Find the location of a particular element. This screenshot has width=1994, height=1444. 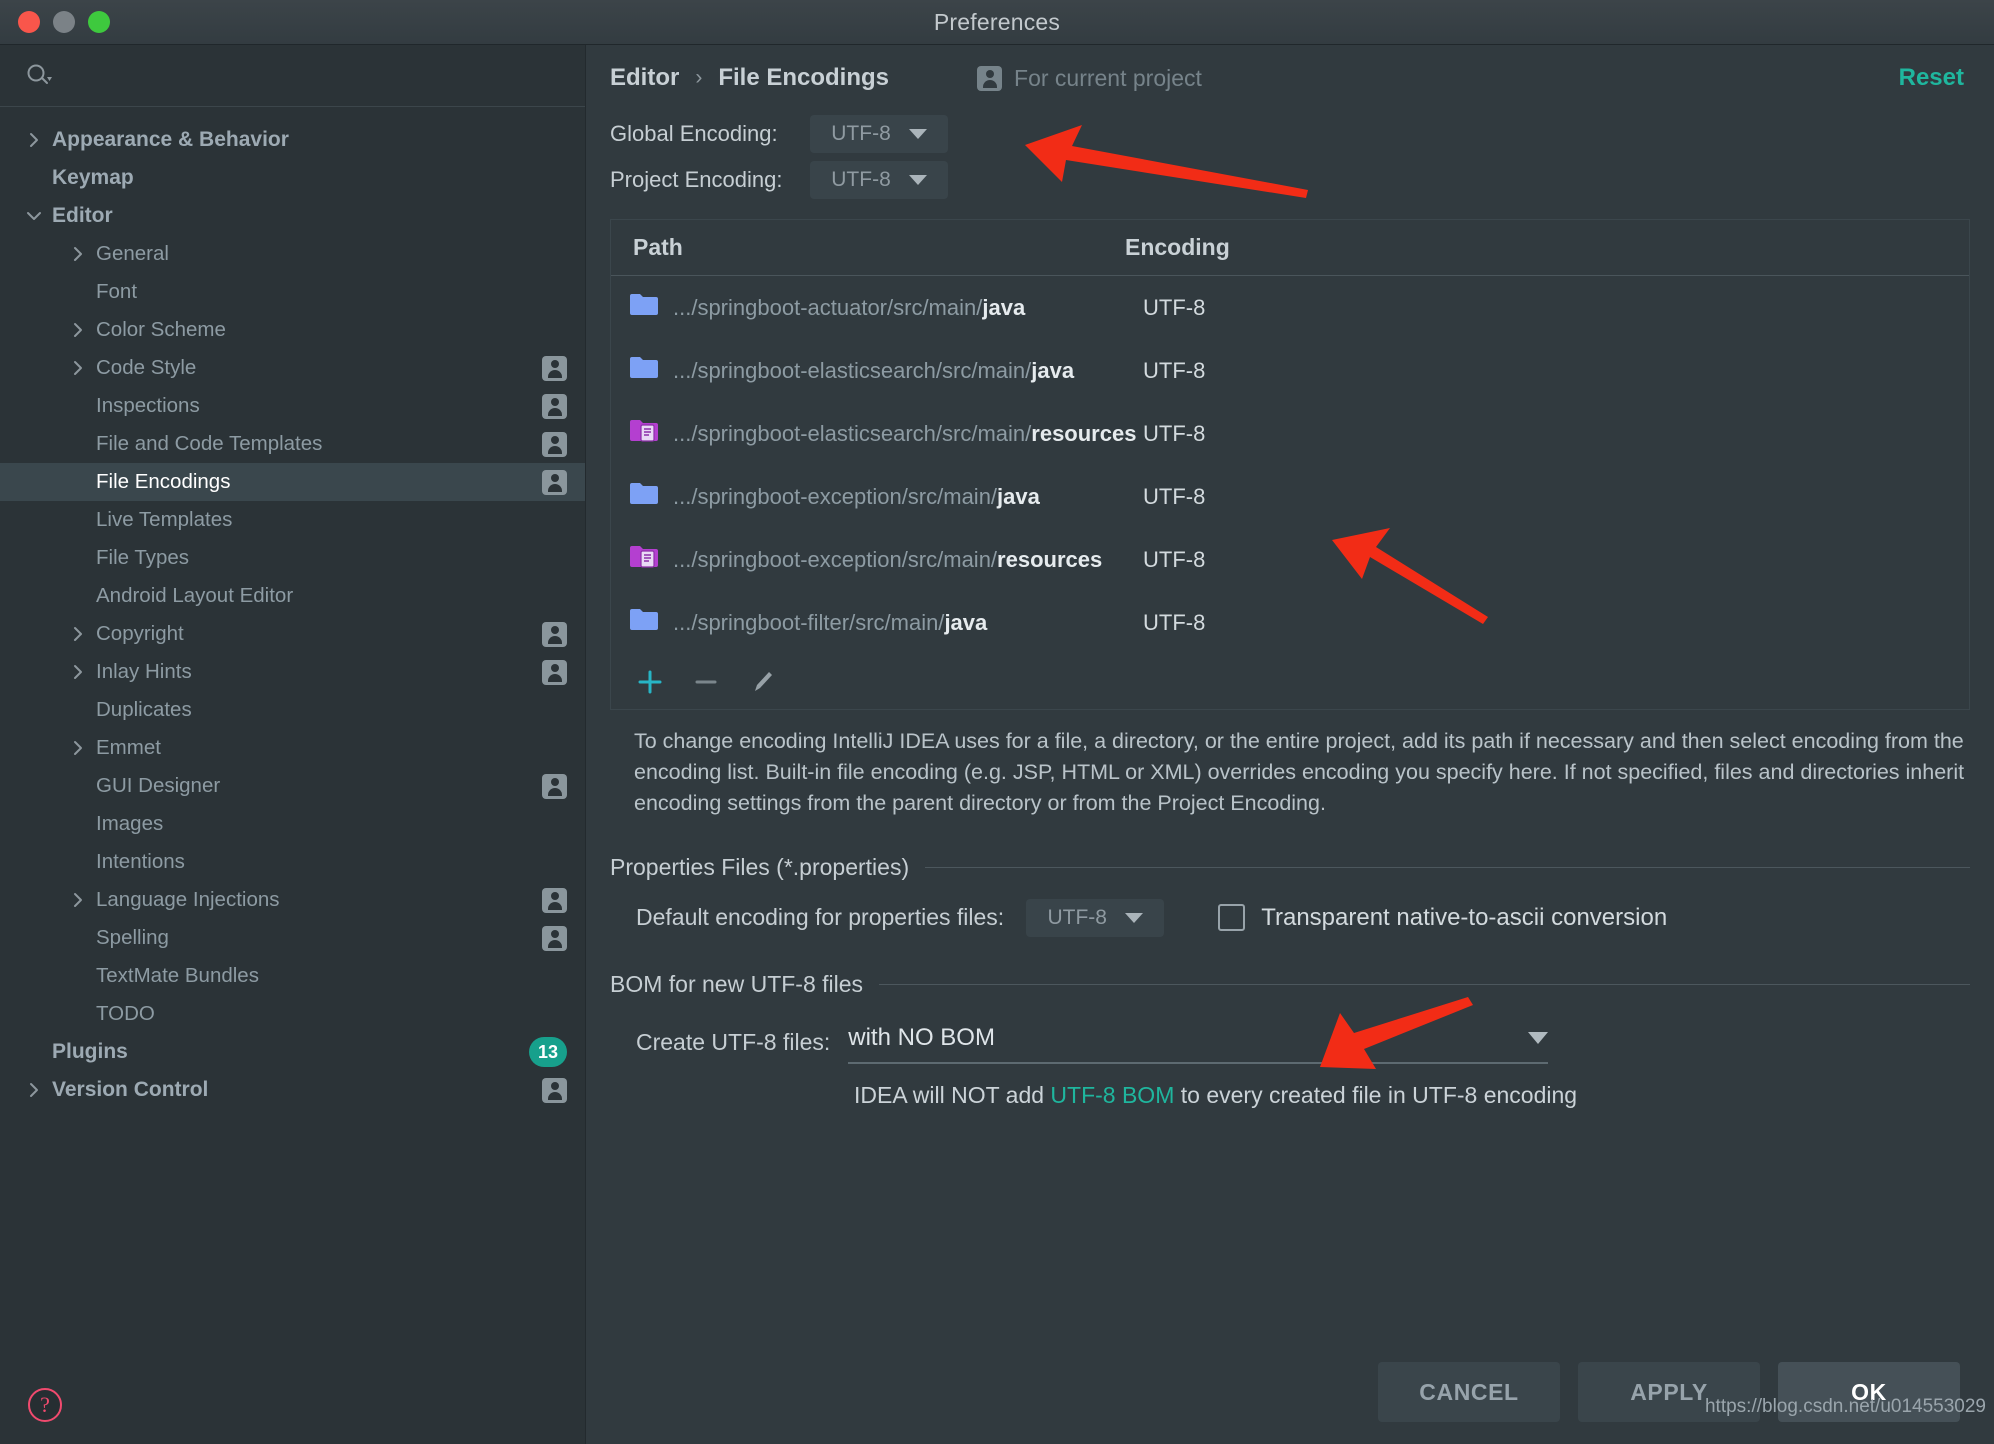

reset-button: Reset is located at coordinates (1931, 78).